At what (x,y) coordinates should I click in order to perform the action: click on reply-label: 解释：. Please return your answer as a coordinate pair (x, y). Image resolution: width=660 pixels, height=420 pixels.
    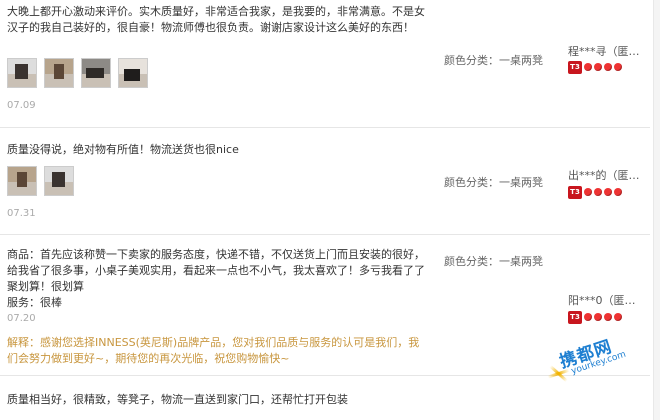
    Looking at the image, I should click on (23, 342).